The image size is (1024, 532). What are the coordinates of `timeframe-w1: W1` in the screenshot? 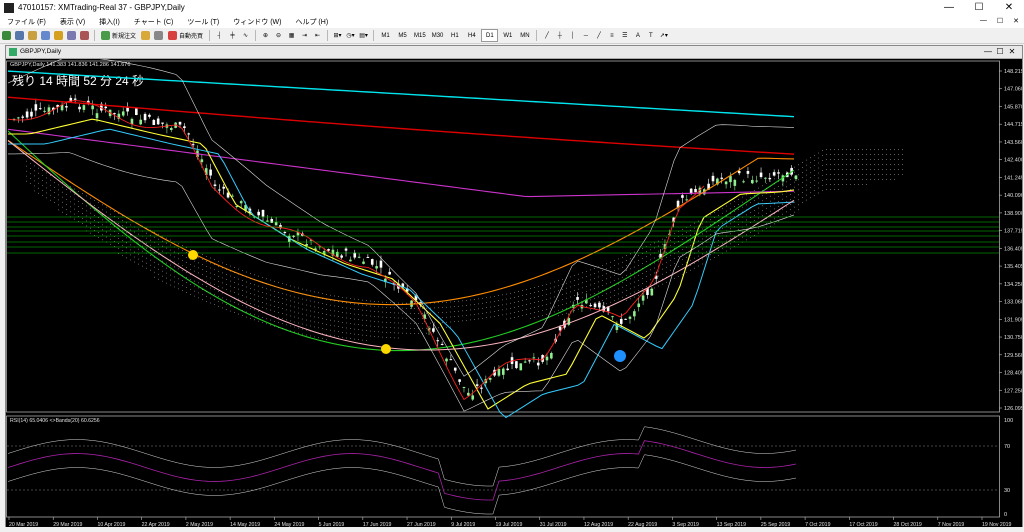 It's located at (507, 35).